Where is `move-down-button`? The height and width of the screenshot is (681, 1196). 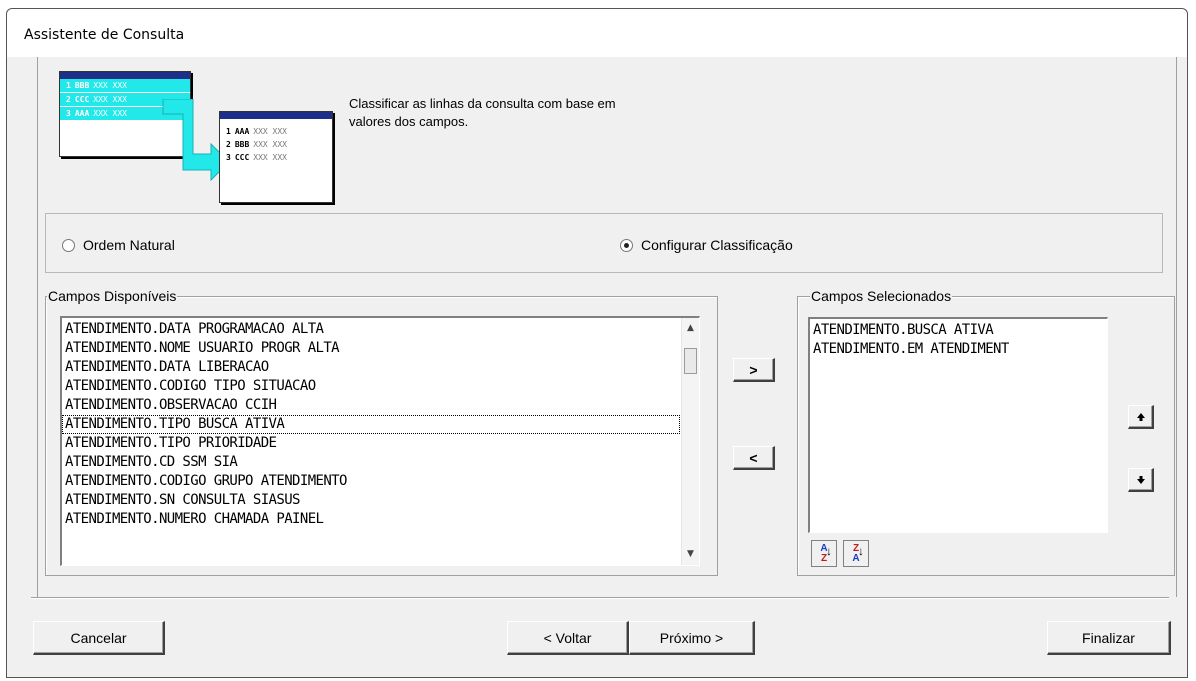
move-down-button is located at coordinates (1141, 480).